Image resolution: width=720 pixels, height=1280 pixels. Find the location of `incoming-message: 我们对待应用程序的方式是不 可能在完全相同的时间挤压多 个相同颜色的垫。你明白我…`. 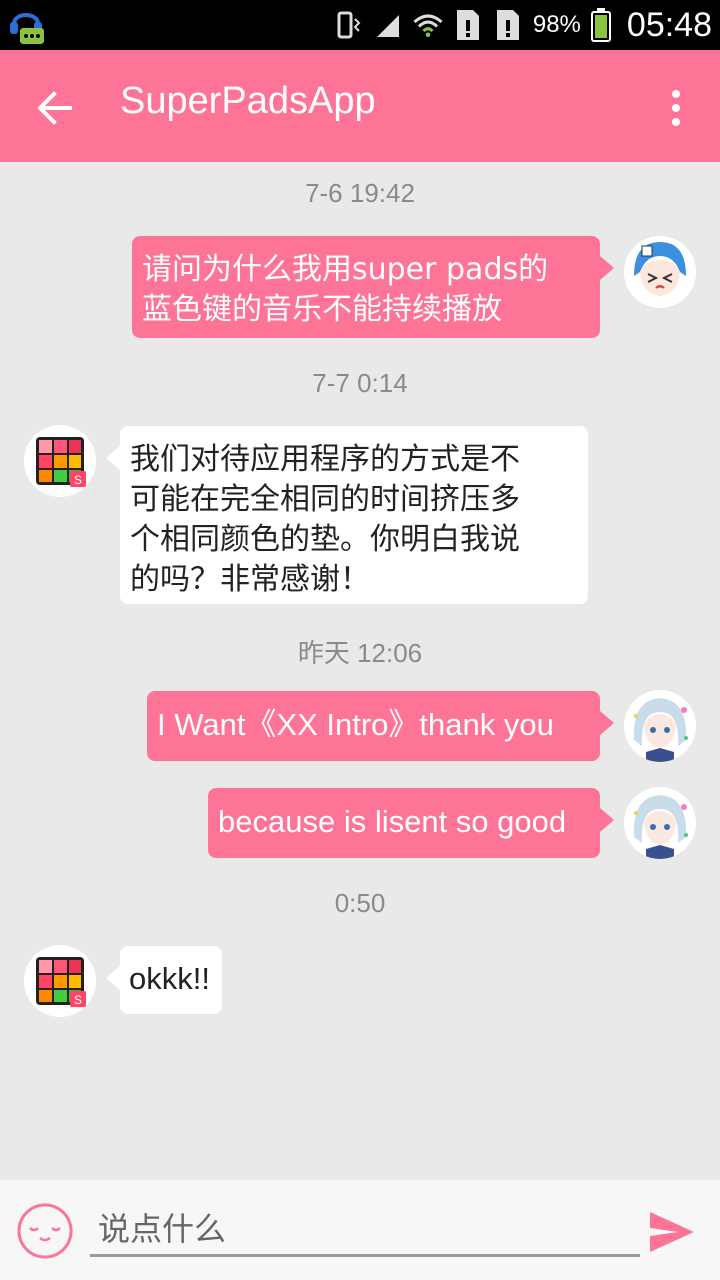

incoming-message: 我们对待应用程序的方式是不 可能在完全相同的时间挤压多 个相同颜色的垫。你明白我… is located at coordinates (347, 515).